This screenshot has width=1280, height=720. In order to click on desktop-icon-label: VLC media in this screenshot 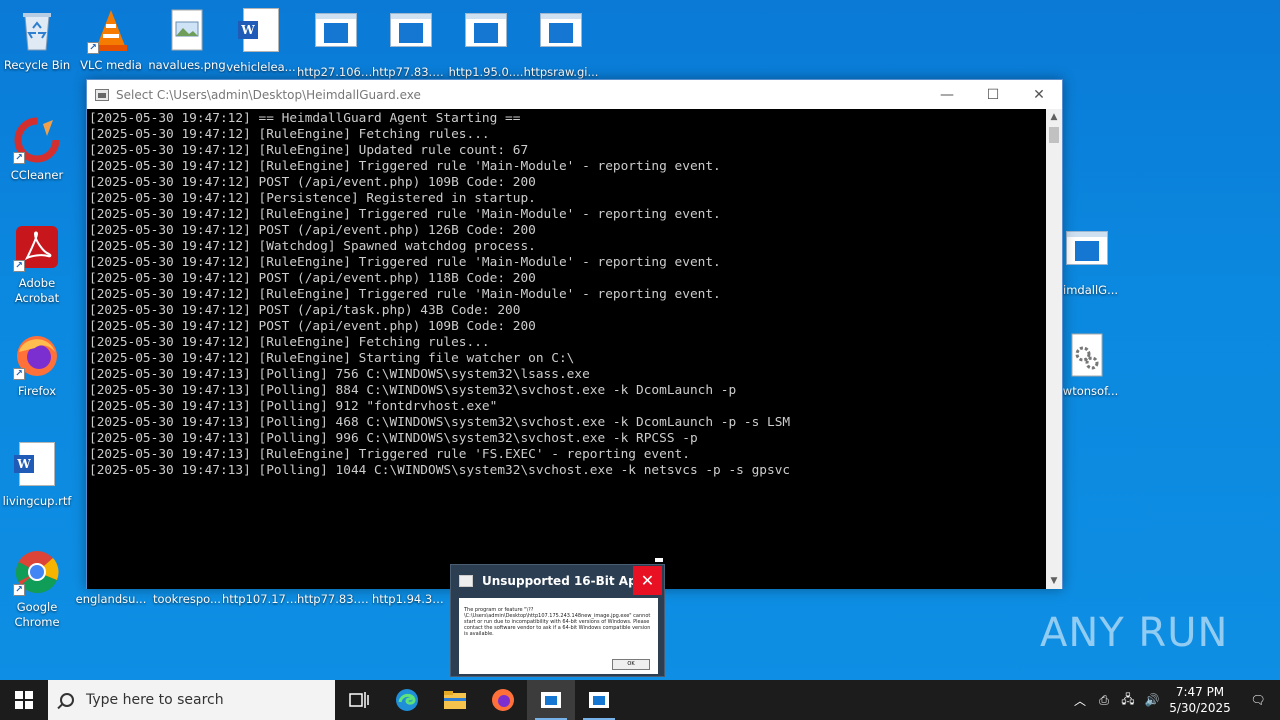, I will do `click(111, 65)`.